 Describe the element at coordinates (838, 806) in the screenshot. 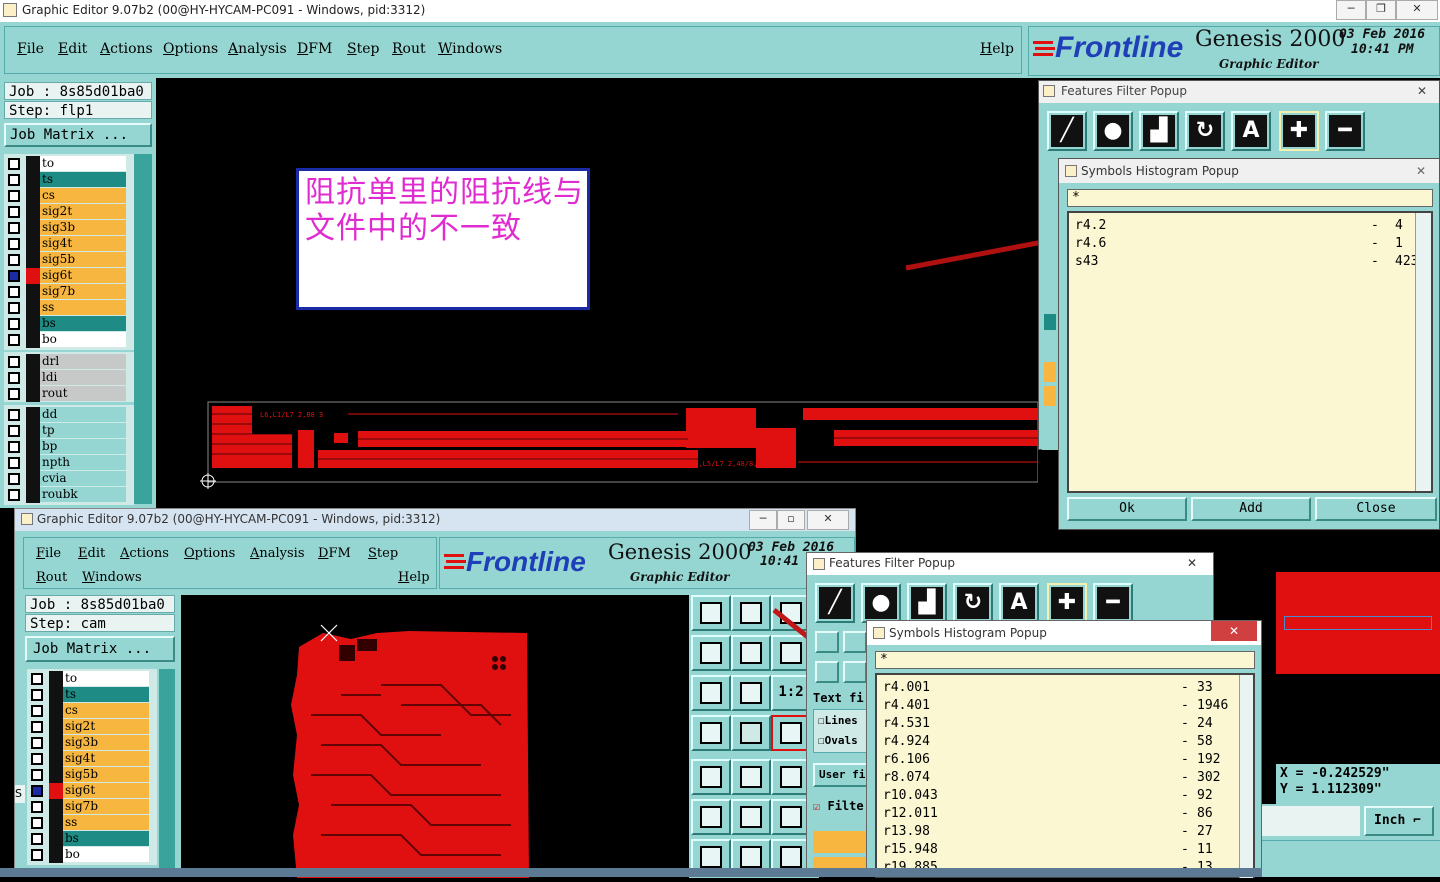

I see `filter-checkbox: ☑ Filte` at that location.